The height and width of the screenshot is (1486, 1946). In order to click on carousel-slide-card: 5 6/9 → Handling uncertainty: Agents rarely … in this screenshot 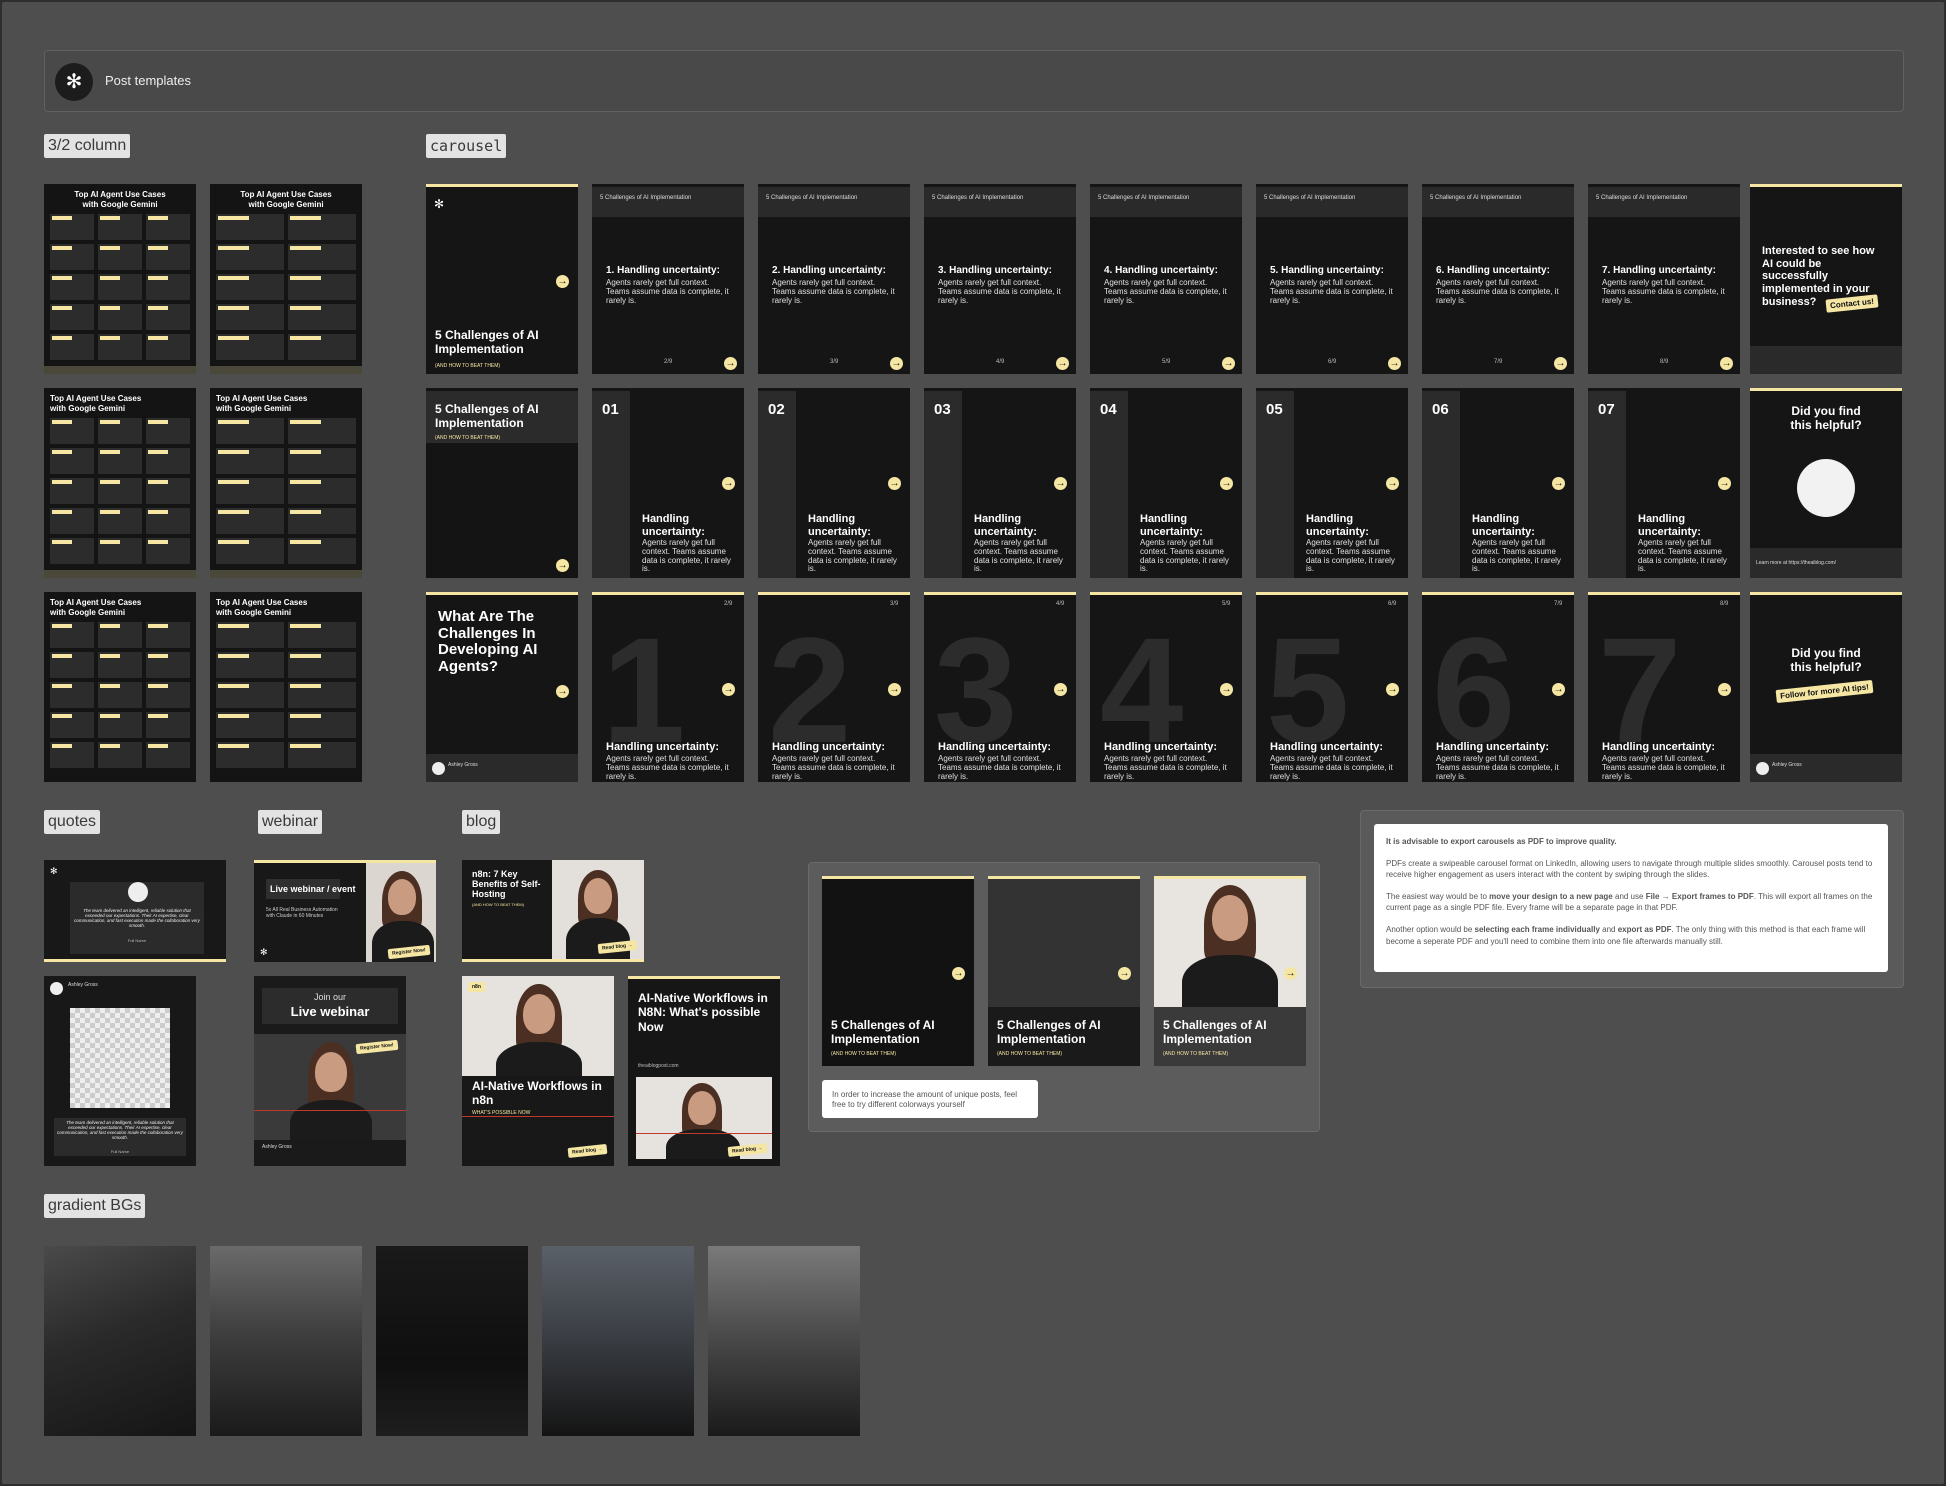, I will do `click(1332, 687)`.